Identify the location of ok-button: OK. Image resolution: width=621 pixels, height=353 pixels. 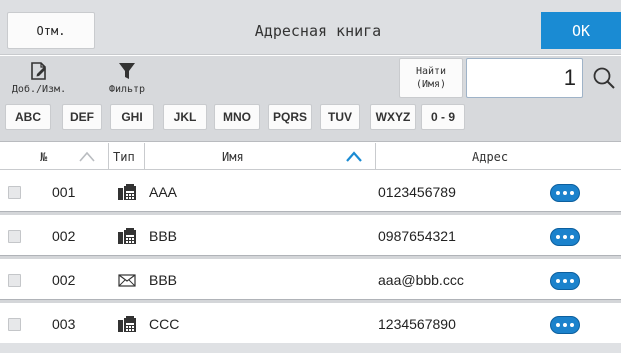
(581, 30).